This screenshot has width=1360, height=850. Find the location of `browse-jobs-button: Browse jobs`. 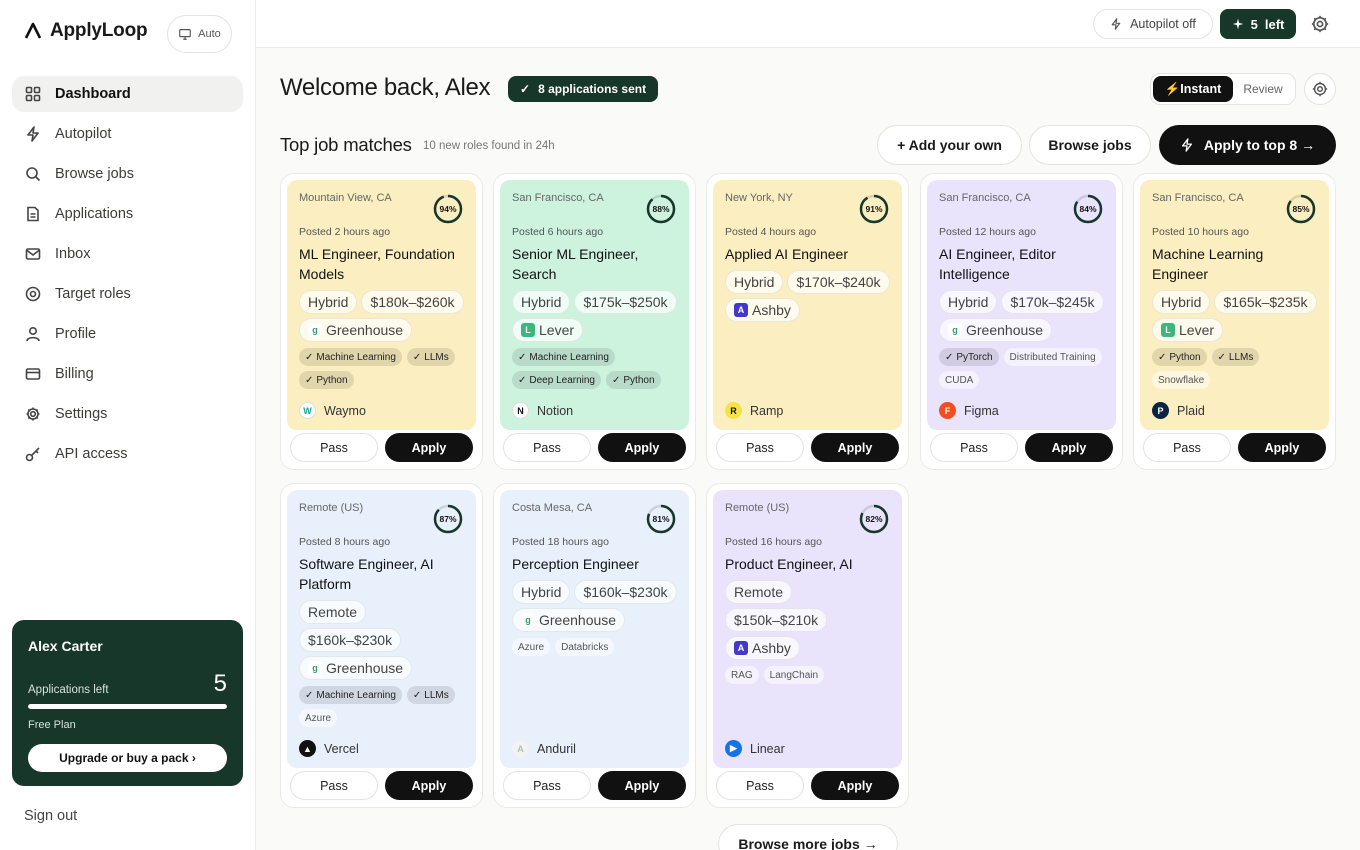

browse-jobs-button: Browse jobs is located at coordinates (1090, 145).